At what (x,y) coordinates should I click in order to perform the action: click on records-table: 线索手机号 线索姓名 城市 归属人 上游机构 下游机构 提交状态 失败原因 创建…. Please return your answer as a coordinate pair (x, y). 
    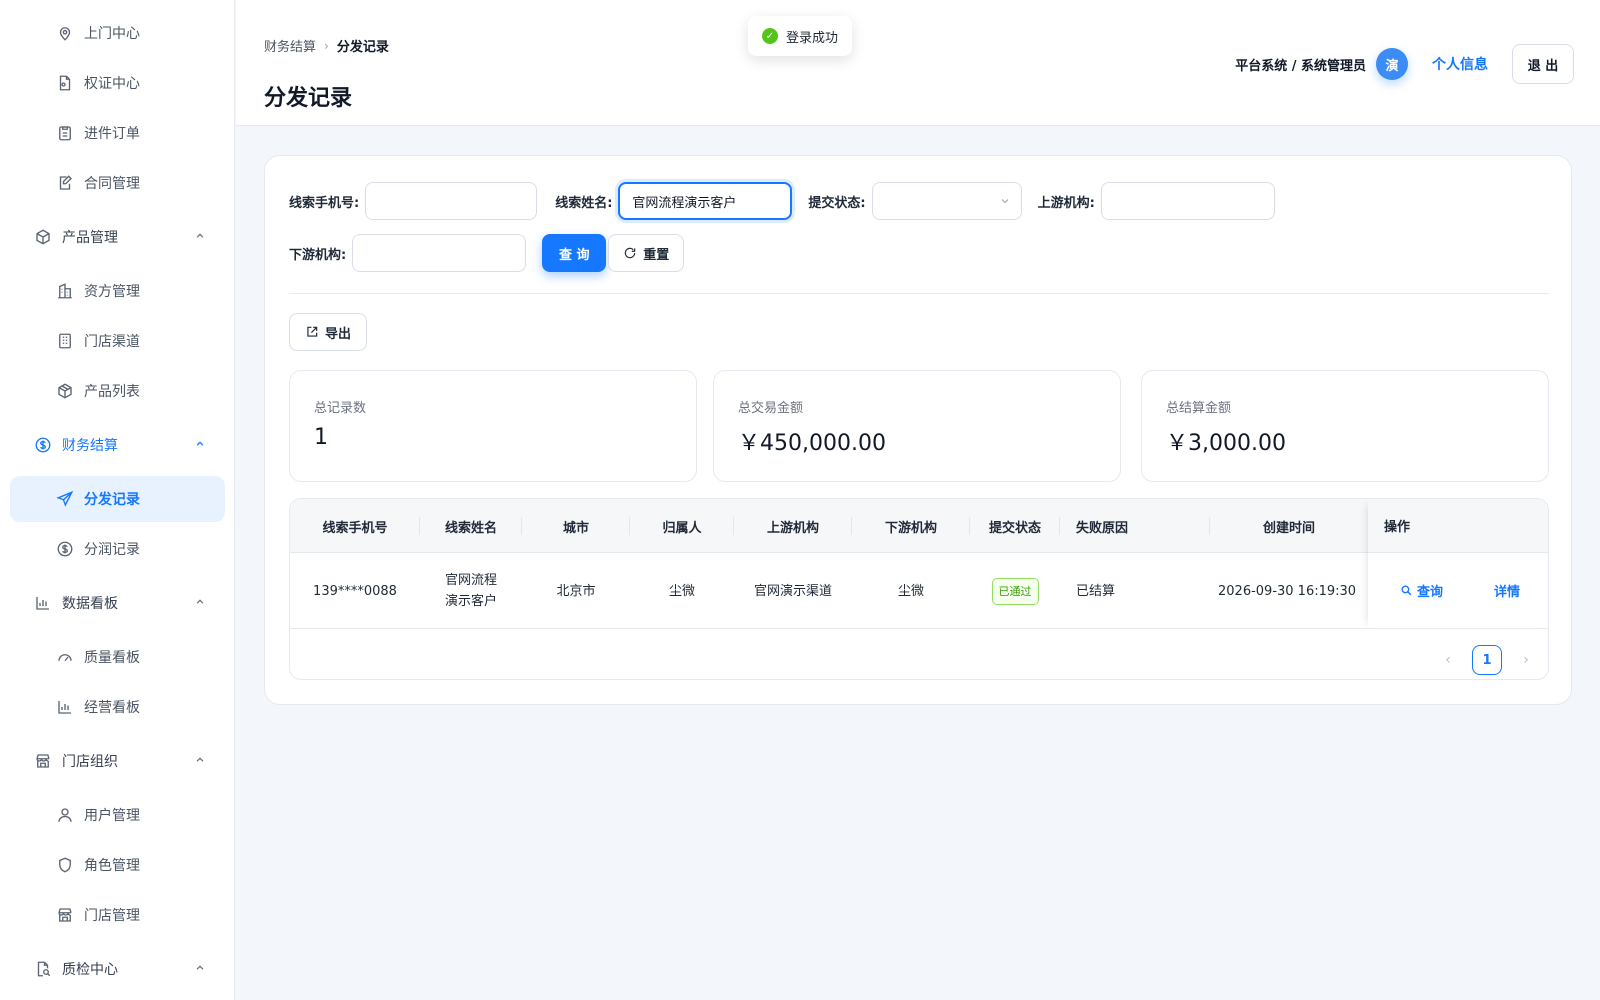
    Looking at the image, I should click on (919, 589).